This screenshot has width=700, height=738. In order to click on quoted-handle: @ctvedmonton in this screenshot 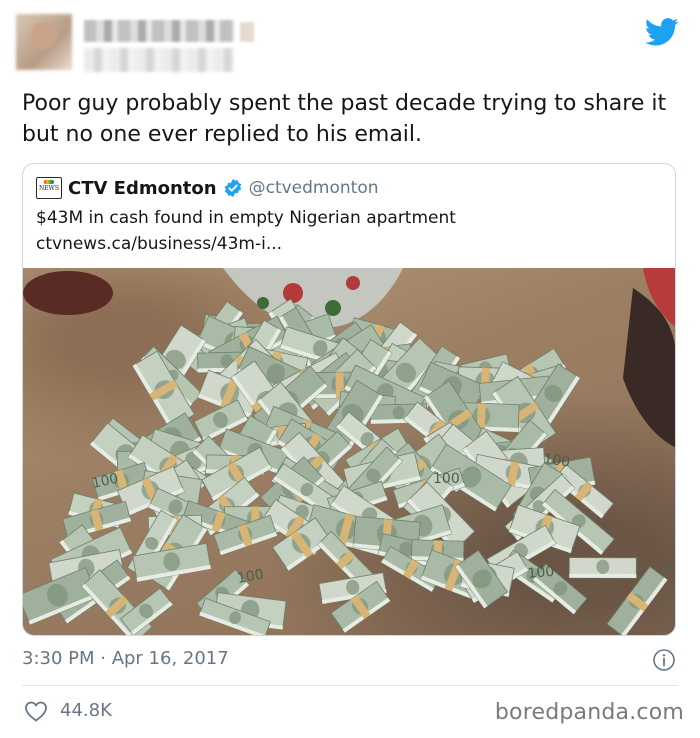, I will do `click(314, 188)`.